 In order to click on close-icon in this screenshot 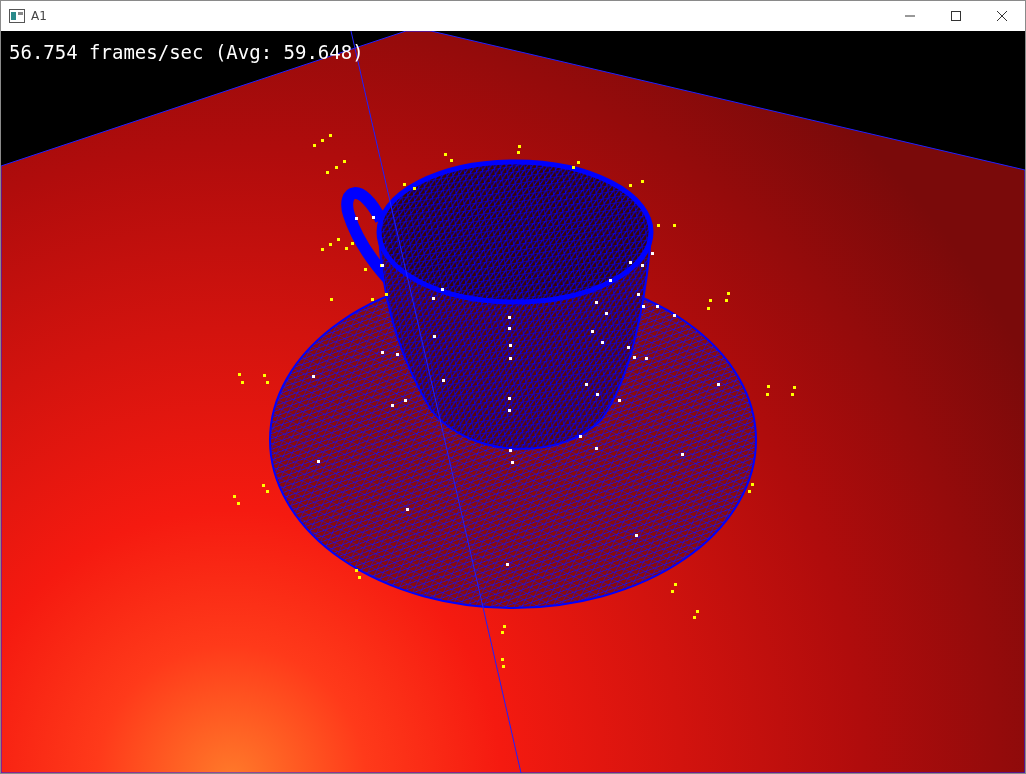, I will do `click(1002, 16)`.